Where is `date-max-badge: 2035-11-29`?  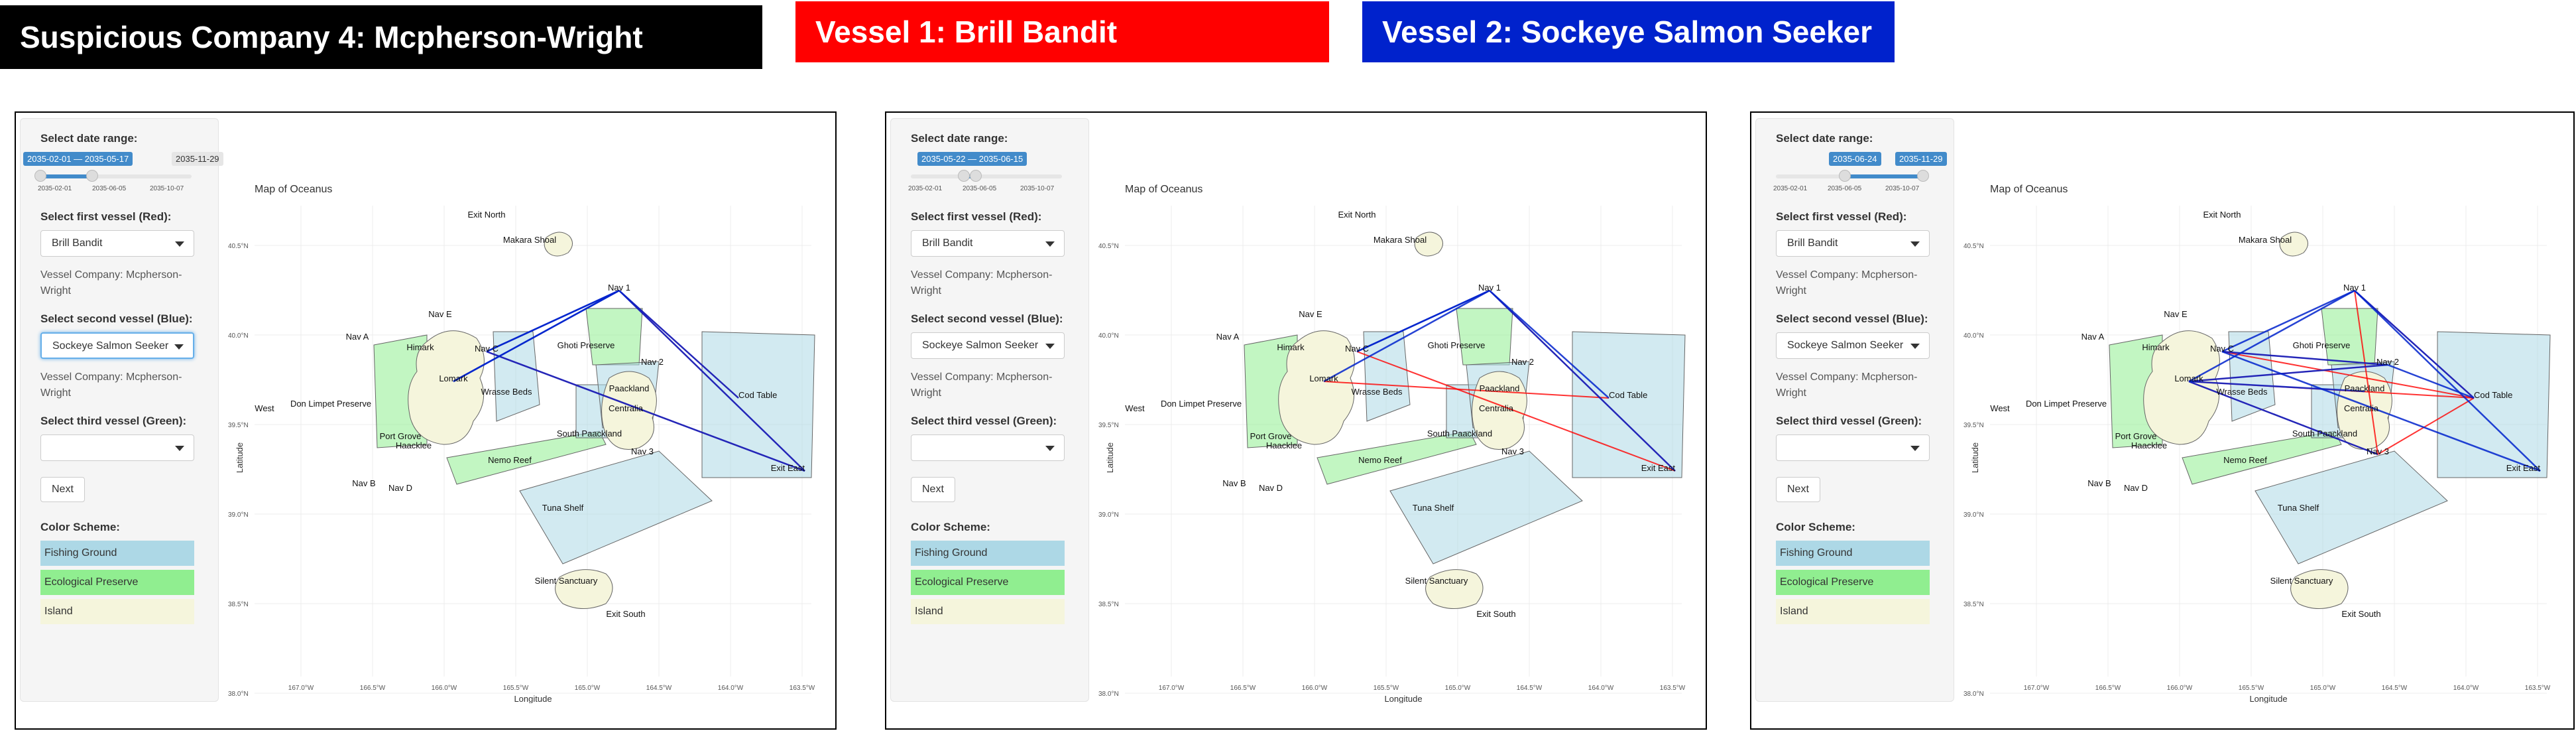
date-max-badge: 2035-11-29 is located at coordinates (198, 159).